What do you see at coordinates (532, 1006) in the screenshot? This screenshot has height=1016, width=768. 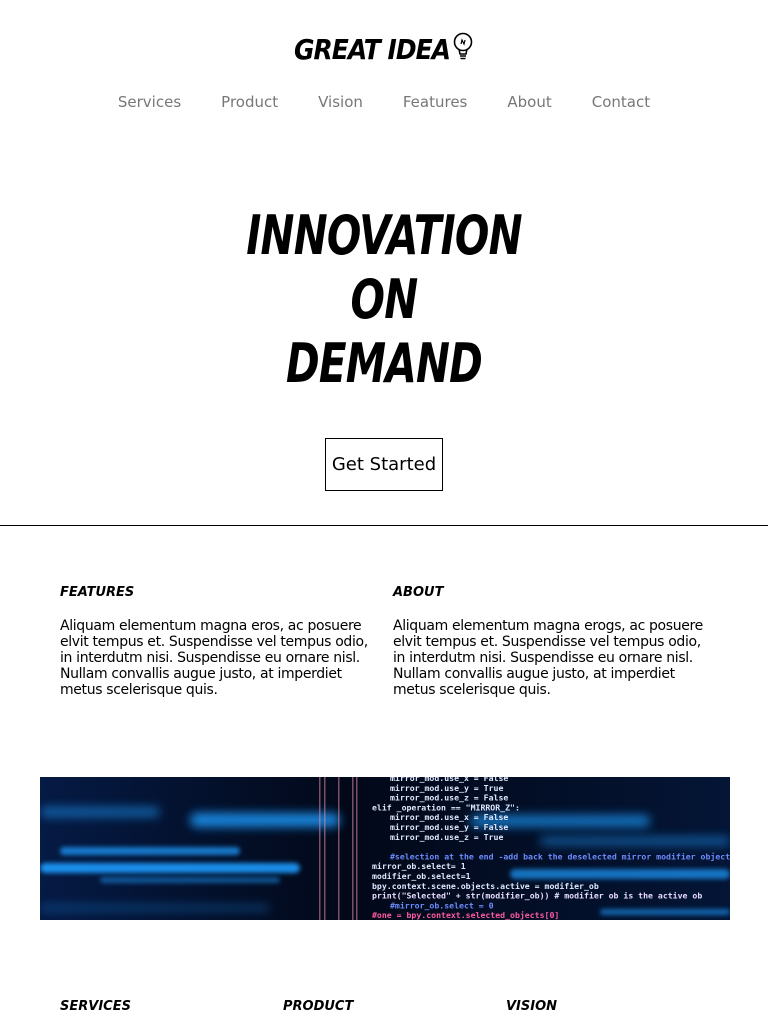 I see `vision-heading: VISION` at bounding box center [532, 1006].